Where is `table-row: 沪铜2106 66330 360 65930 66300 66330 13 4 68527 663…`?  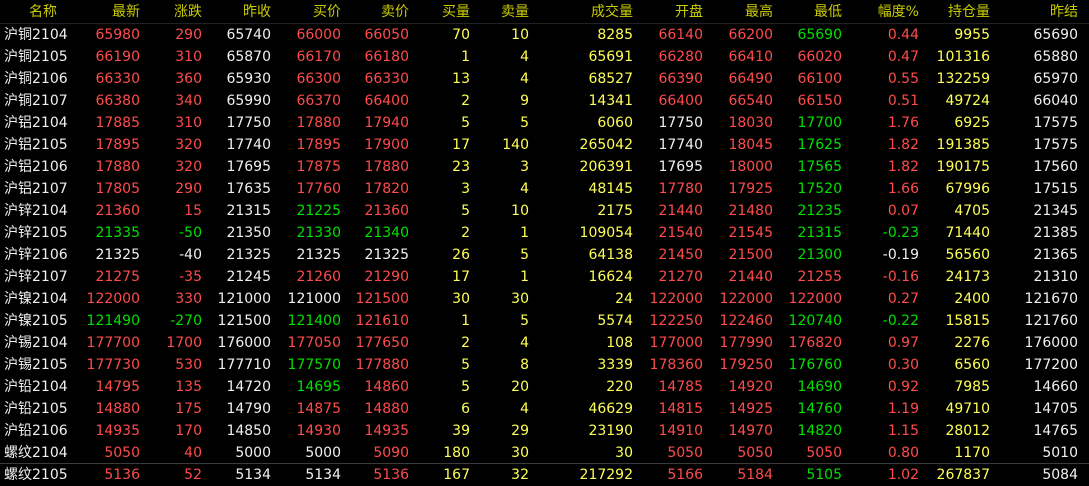 table-row: 沪铜2106 66330 360 65930 66300 66330 13 4 68527 663… is located at coordinates (544, 79).